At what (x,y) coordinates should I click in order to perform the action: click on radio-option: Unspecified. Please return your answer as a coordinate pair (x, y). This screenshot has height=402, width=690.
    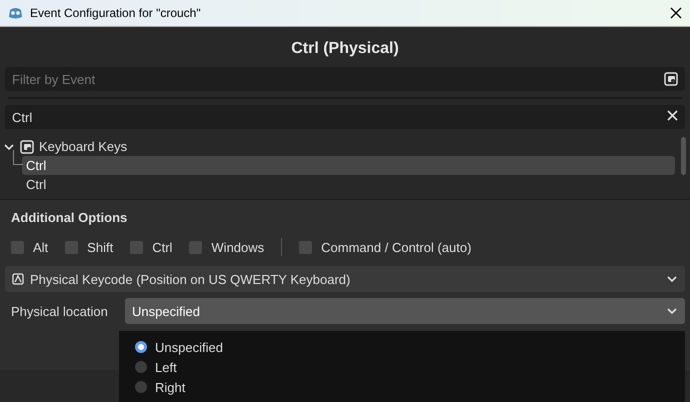
    Looking at the image, I should click on (402, 347).